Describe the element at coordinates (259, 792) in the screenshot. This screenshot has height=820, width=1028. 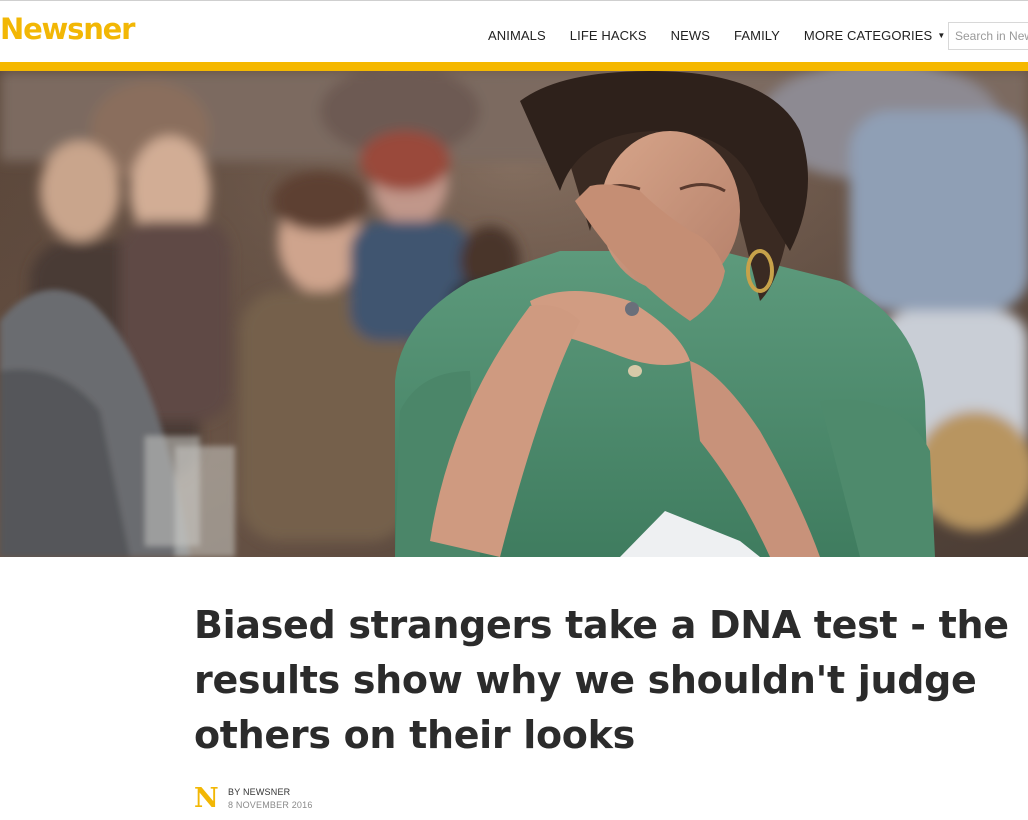
I see `author-name: BY NEWSNER` at that location.